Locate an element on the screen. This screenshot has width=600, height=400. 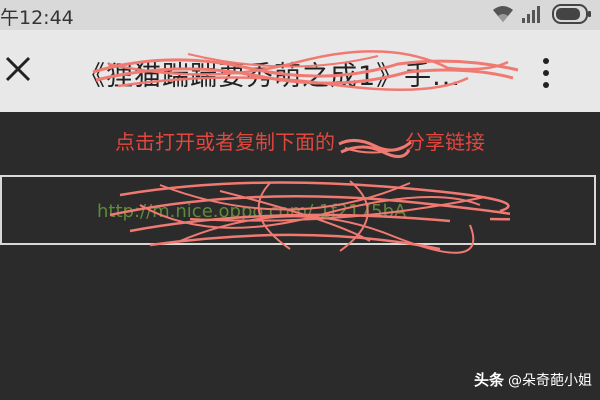
battery-icon is located at coordinates (572, 14).